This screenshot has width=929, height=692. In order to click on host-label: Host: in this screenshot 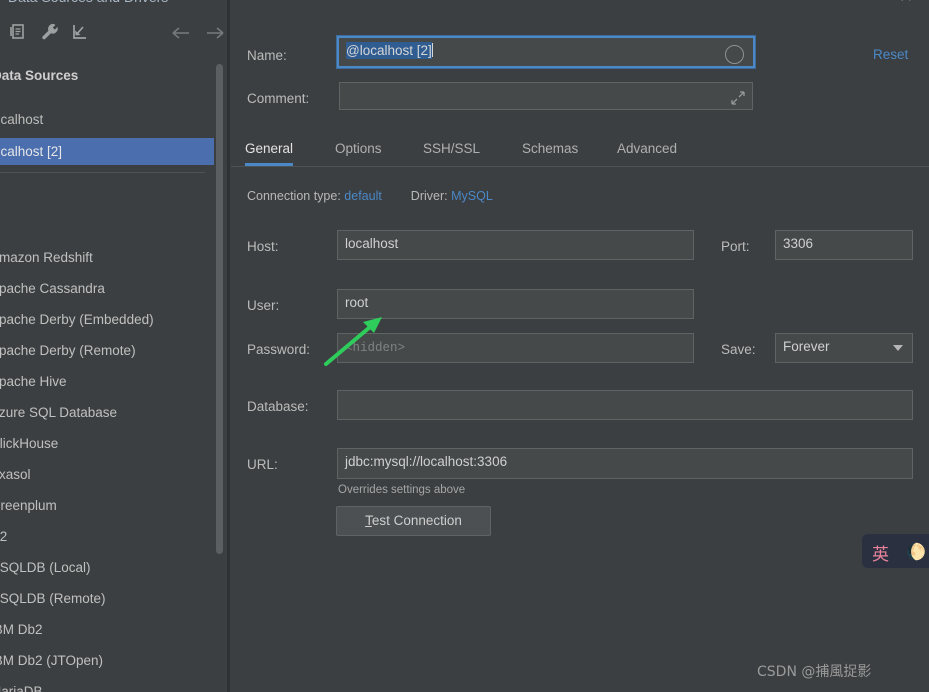, I will do `click(263, 246)`.